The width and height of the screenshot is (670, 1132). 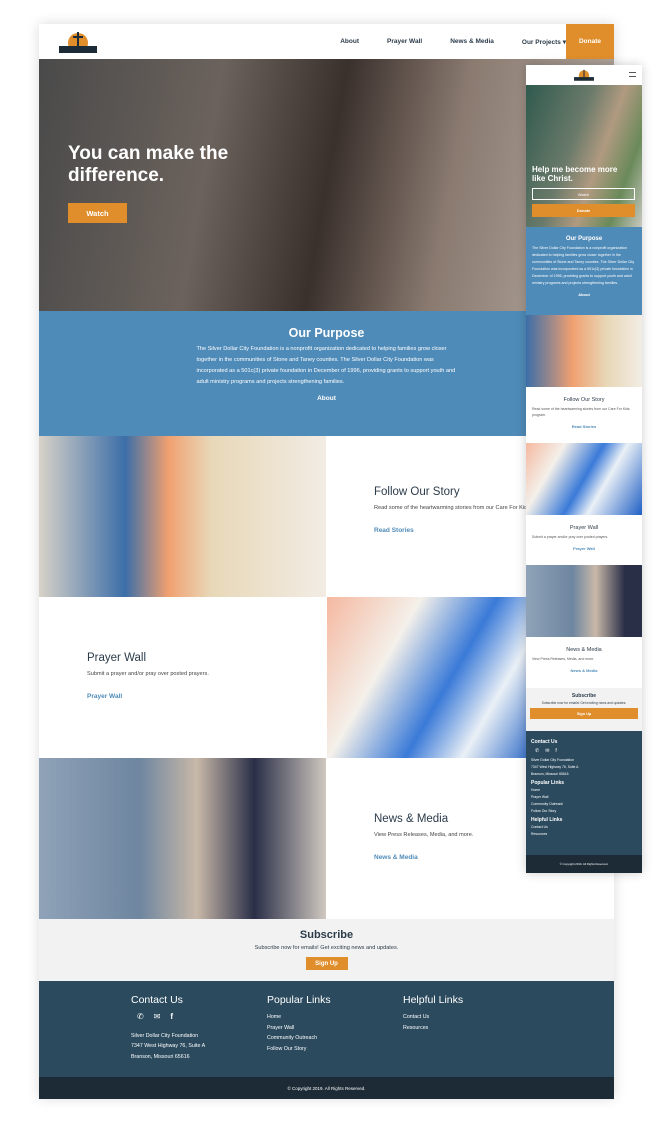 What do you see at coordinates (590, 41) in the screenshot?
I see `donate-button: Donate` at bounding box center [590, 41].